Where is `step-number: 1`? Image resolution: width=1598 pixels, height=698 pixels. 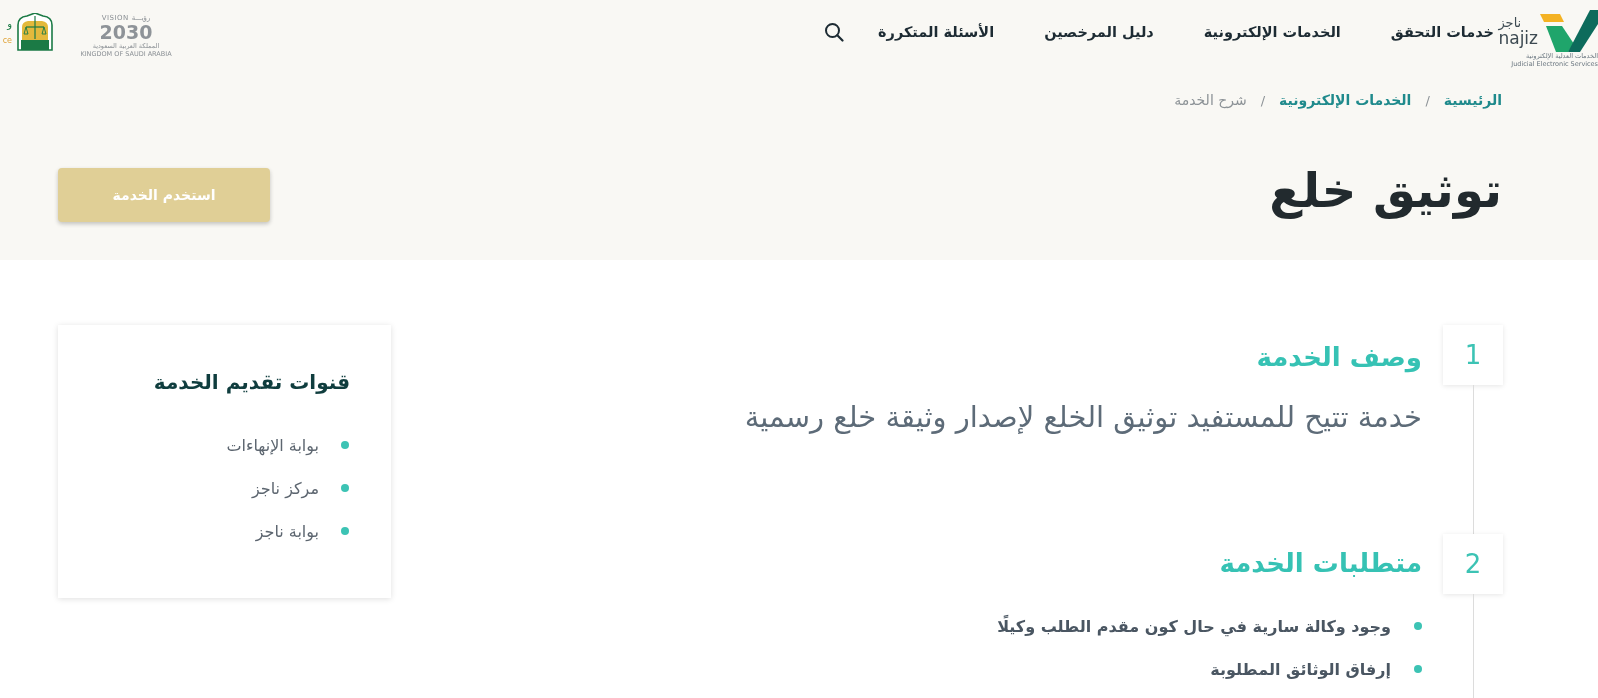 step-number: 1 is located at coordinates (1473, 355).